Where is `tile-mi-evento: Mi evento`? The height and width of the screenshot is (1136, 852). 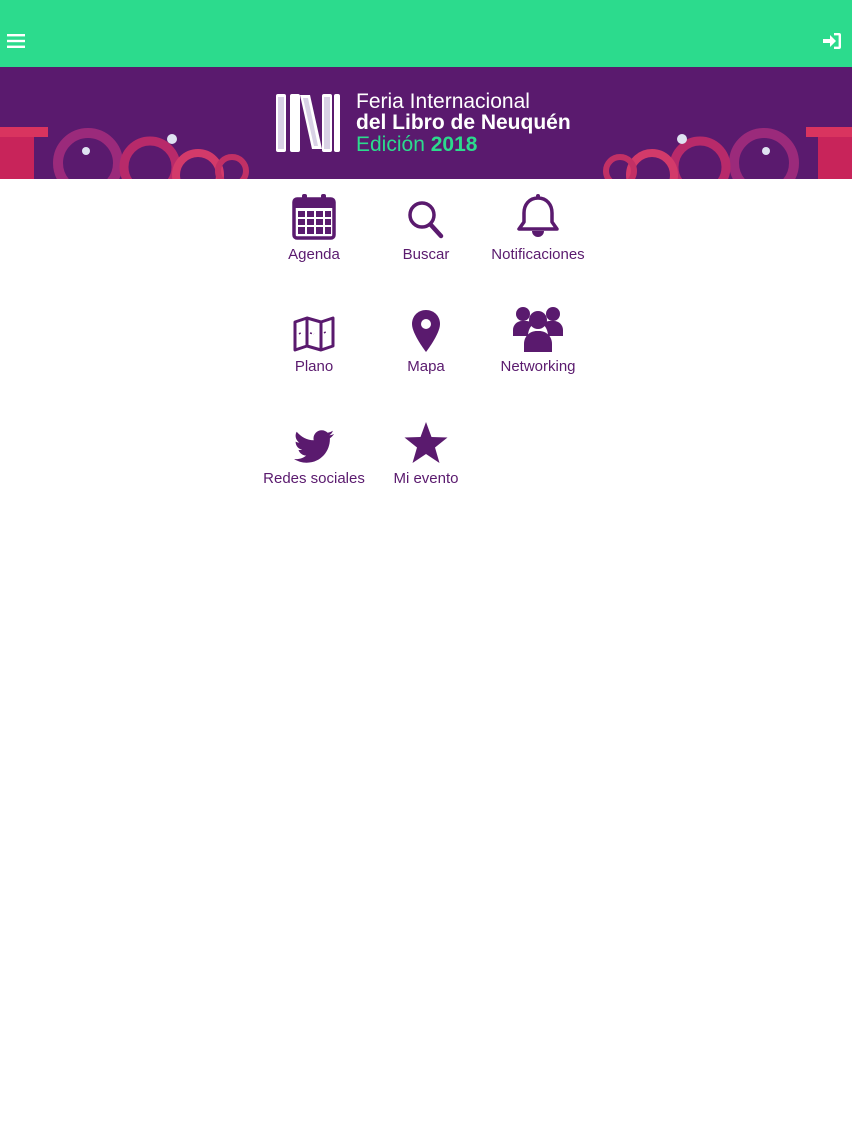 tile-mi-evento: Mi evento is located at coordinates (426, 462).